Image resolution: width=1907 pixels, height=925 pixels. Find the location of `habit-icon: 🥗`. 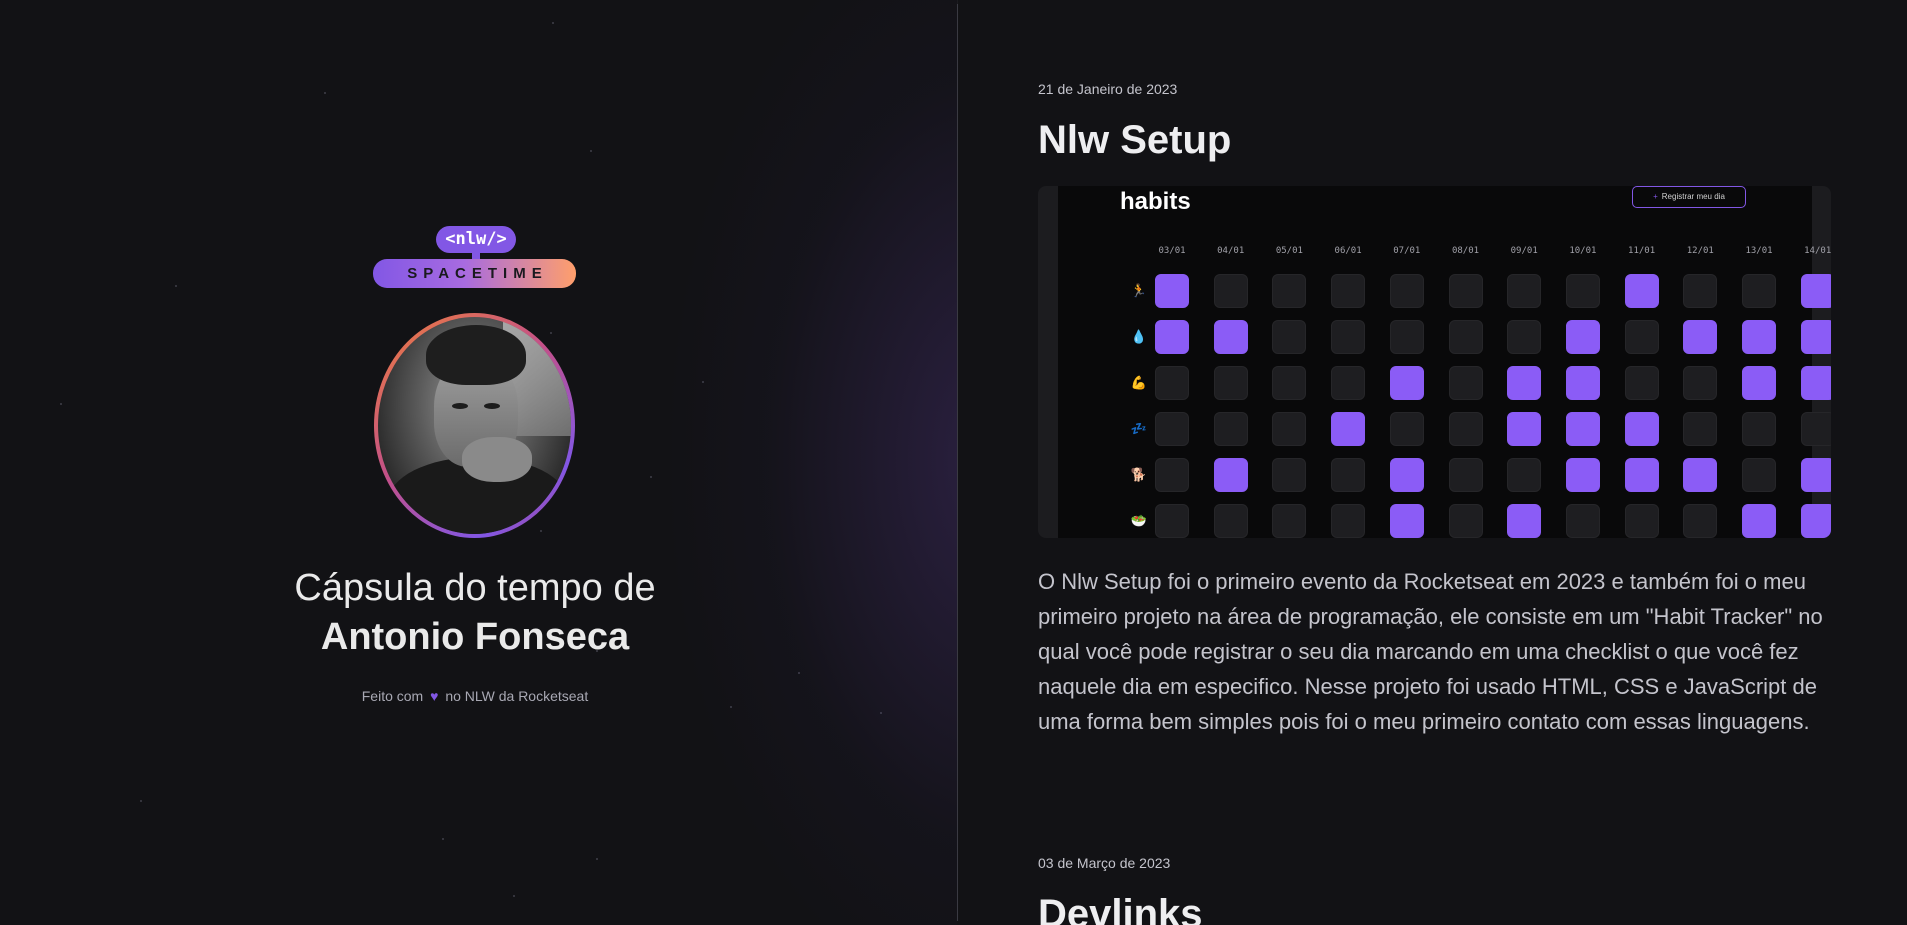

habit-icon: 🥗 is located at coordinates (1139, 520).